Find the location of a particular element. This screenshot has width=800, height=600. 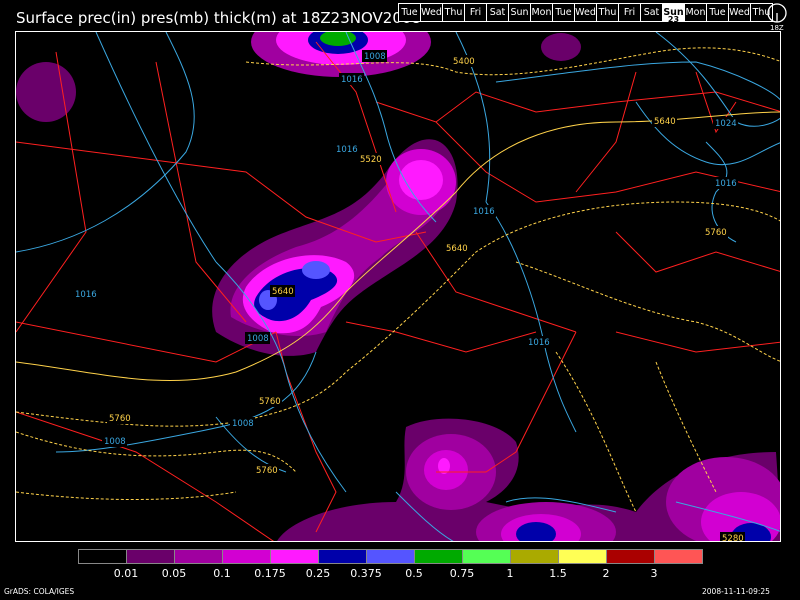

day-tab-label: Sun is located at coordinates (519, 12).